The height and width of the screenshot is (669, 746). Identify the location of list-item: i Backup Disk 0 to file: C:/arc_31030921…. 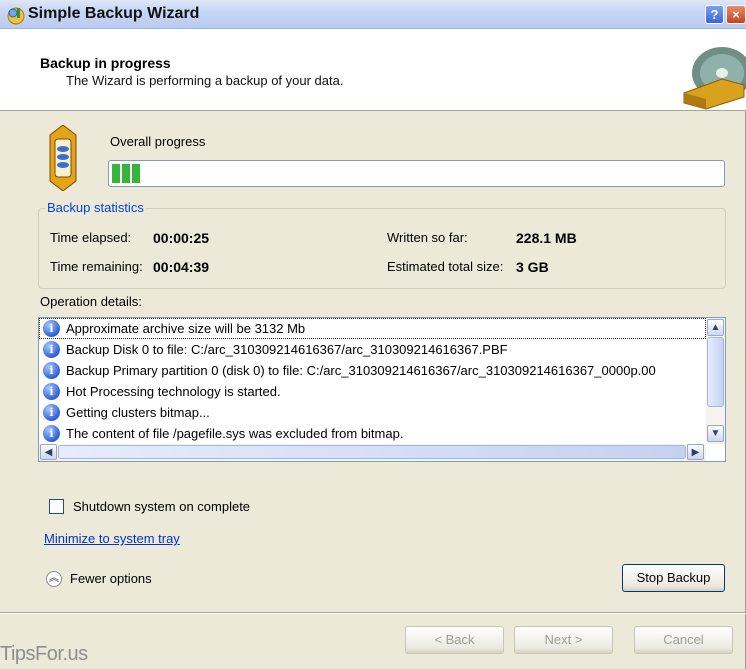
(372, 349).